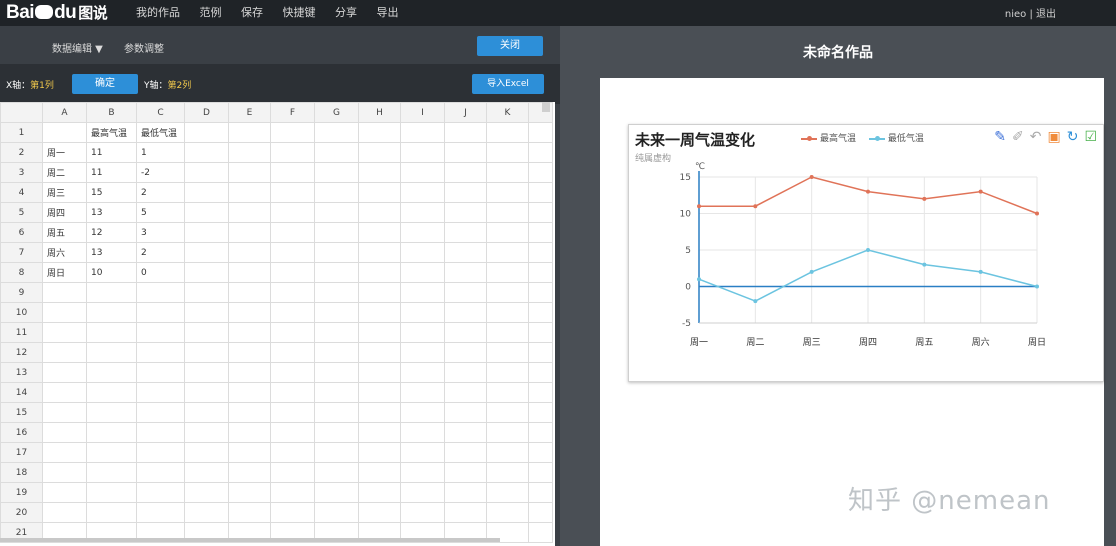 This screenshot has width=1116, height=546. Describe the element at coordinates (21, 312) in the screenshot. I see `row-header: 10` at that location.